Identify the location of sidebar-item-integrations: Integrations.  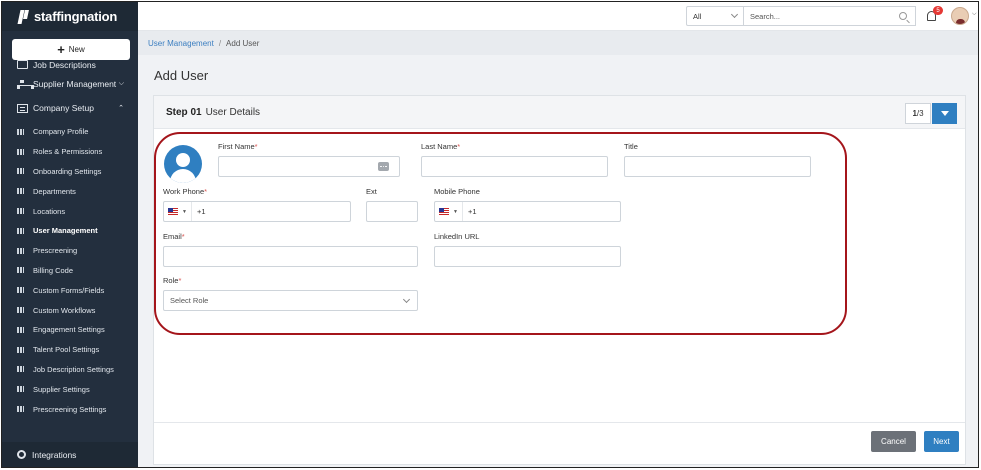
(70, 454).